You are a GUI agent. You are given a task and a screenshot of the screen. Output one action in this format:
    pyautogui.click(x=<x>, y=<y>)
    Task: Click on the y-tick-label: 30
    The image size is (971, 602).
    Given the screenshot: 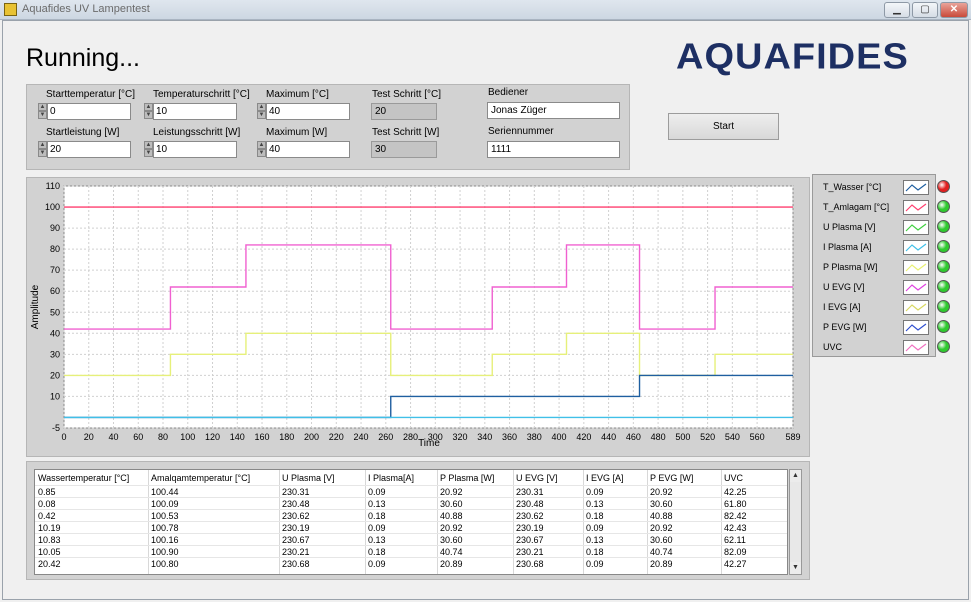 What is the action you would take?
    pyautogui.click(x=55, y=354)
    